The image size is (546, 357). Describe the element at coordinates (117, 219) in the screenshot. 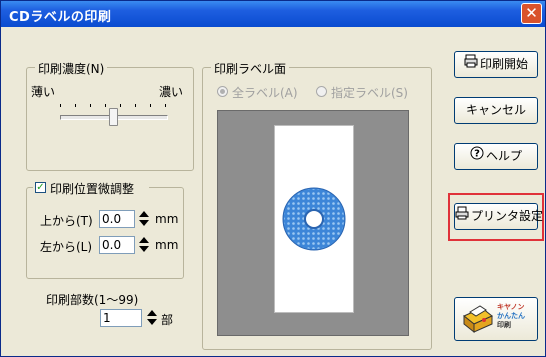

I see `top-offset-input: 0.0` at that location.